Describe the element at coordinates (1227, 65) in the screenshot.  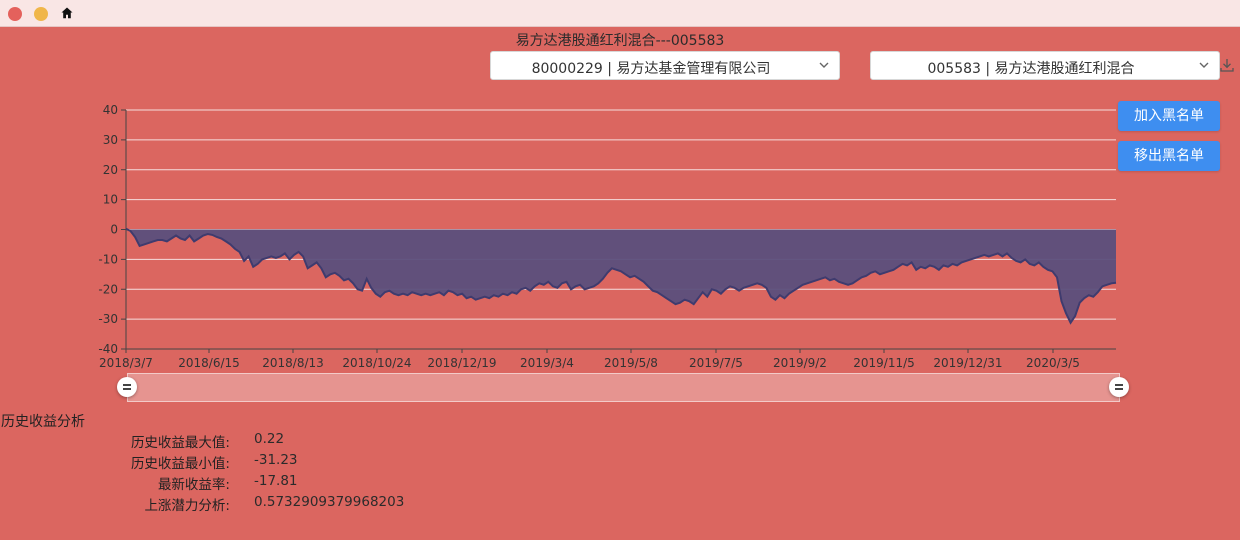
I see `download-icon` at that location.